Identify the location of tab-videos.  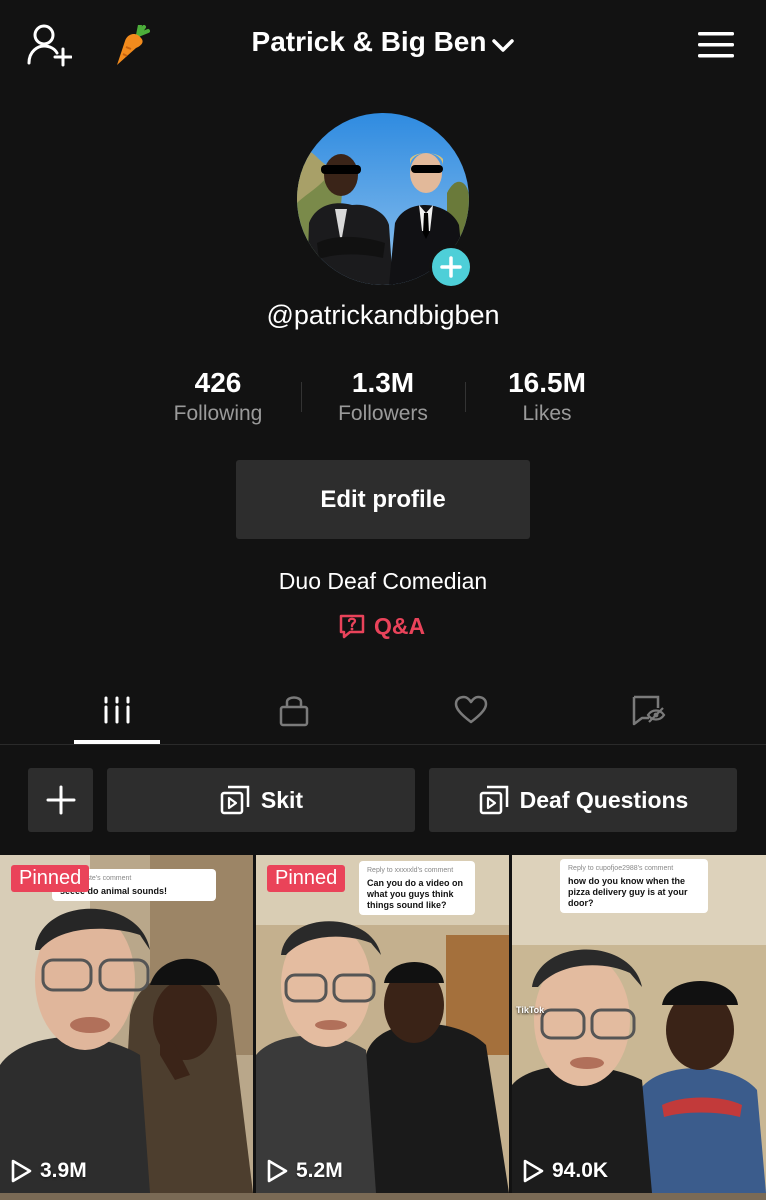
(117, 710).